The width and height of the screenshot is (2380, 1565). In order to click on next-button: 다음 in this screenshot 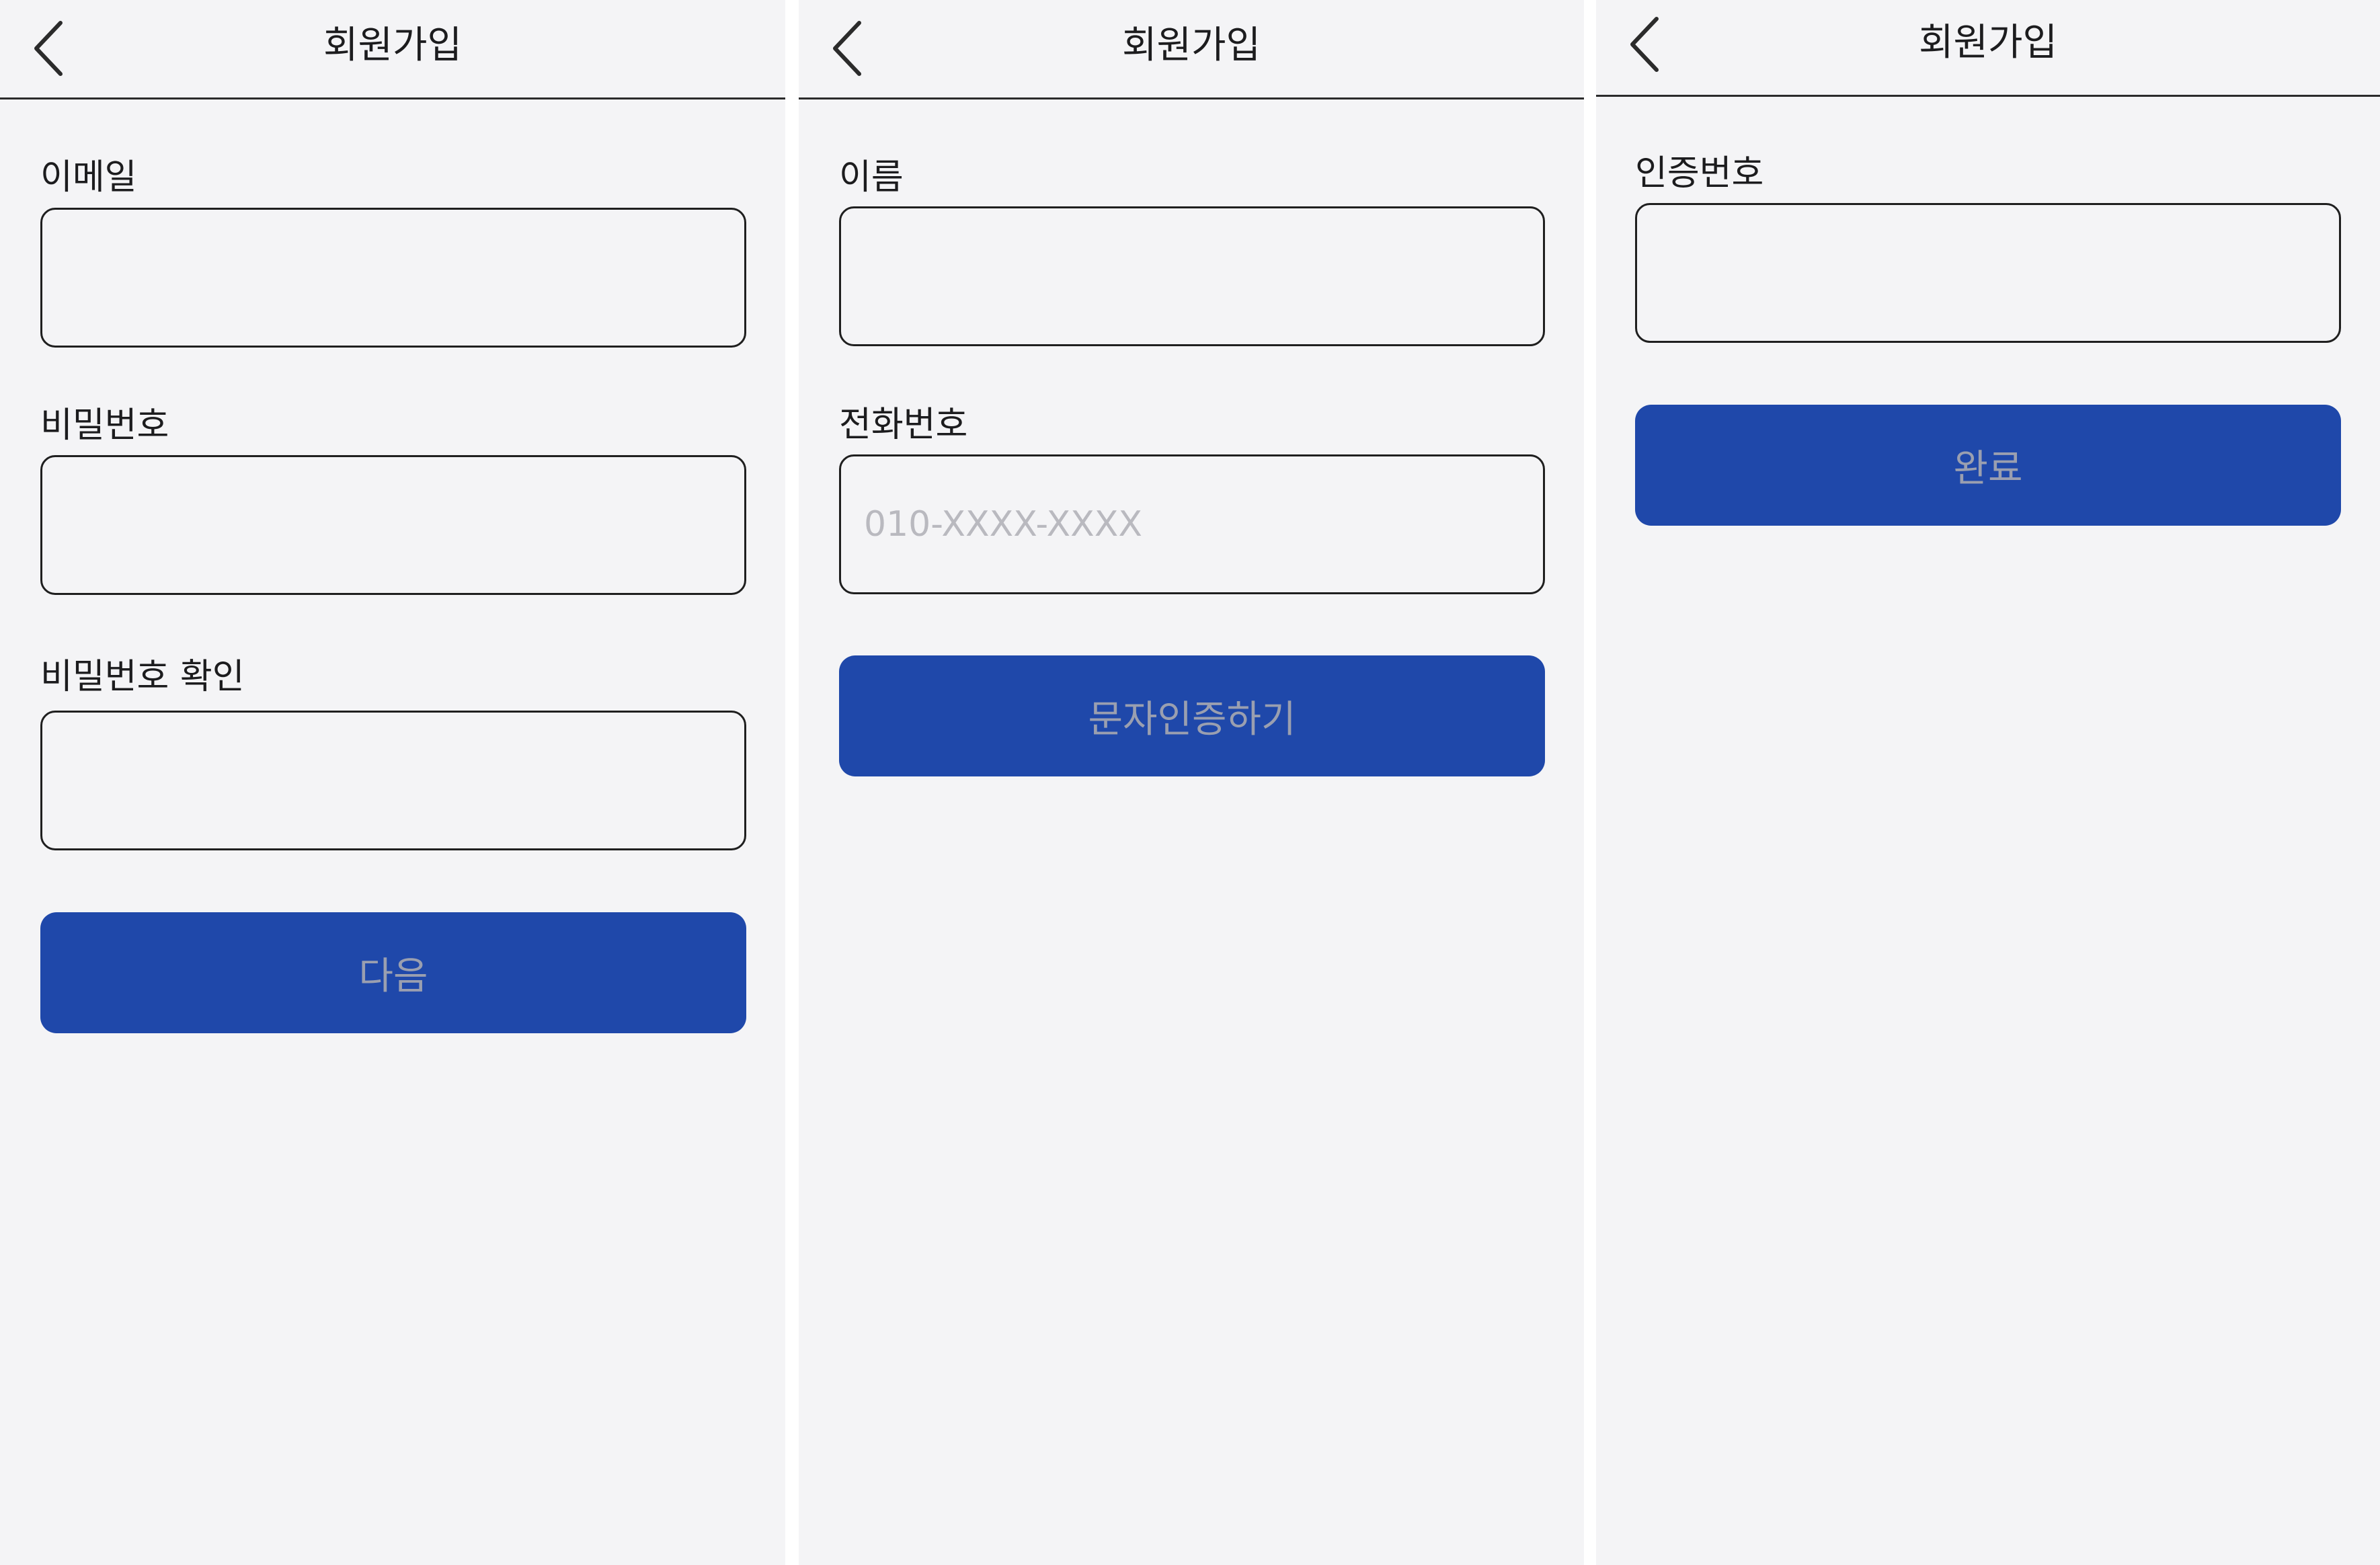, I will do `click(393, 972)`.